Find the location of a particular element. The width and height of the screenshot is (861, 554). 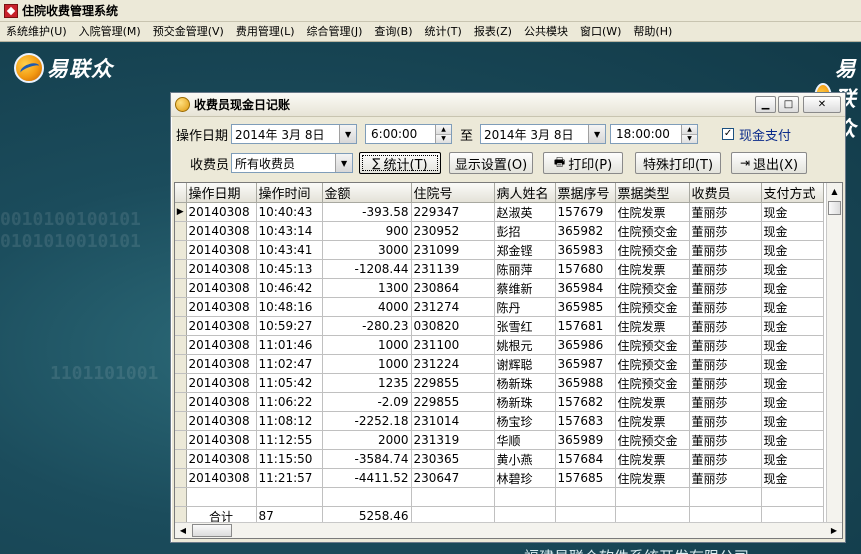

column-header: 住院号 is located at coordinates (453, 193).